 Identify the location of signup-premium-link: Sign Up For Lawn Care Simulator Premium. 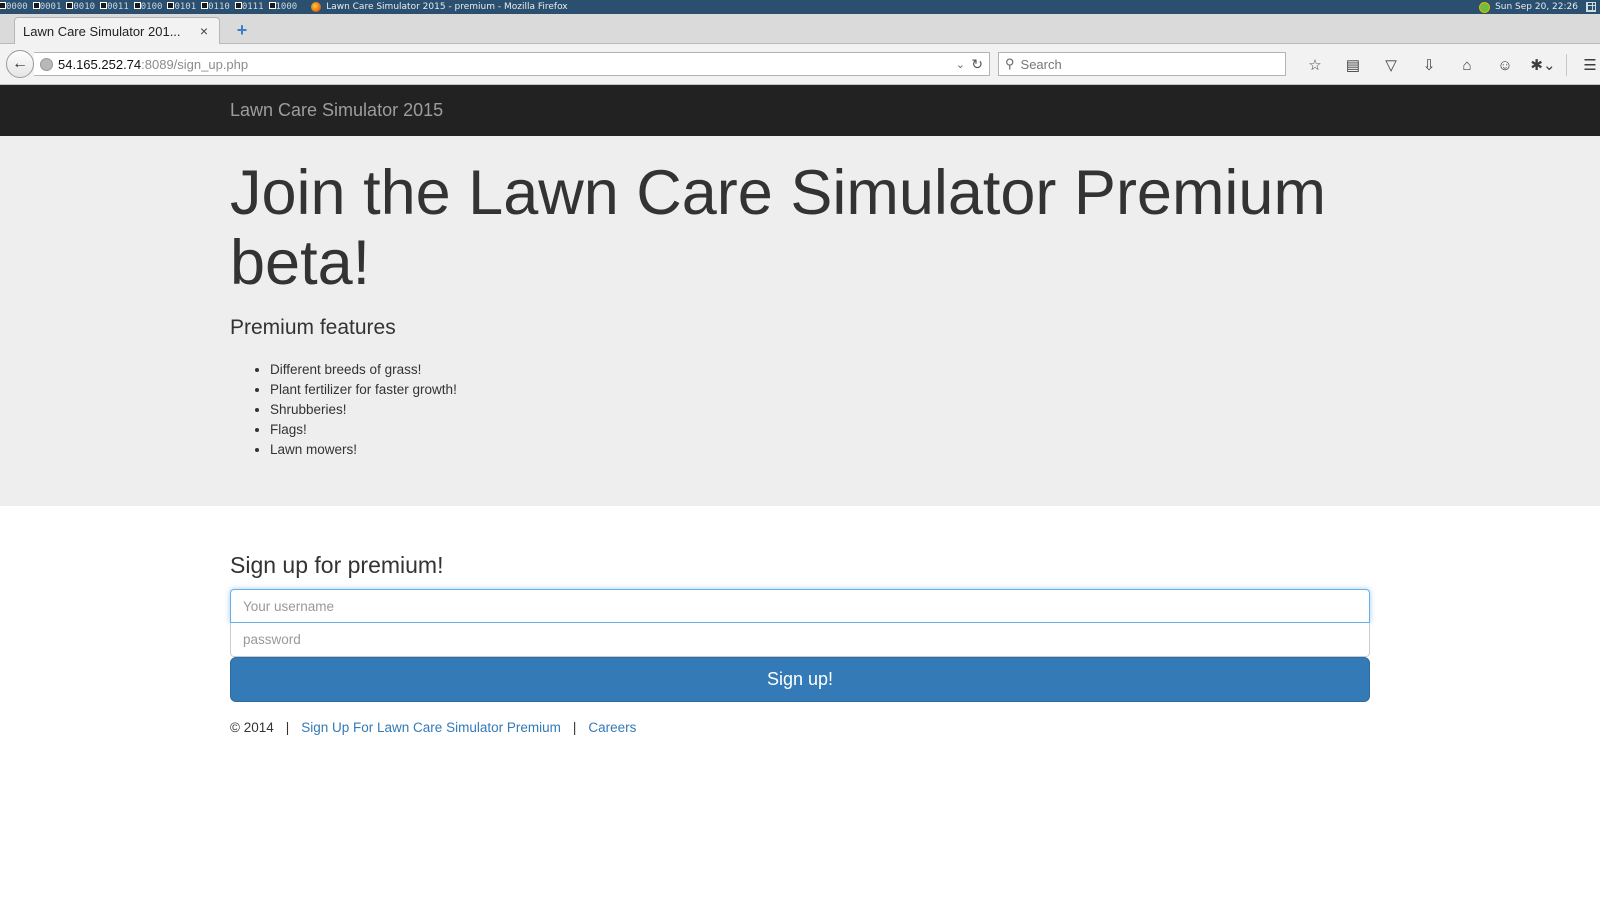
(431, 727).